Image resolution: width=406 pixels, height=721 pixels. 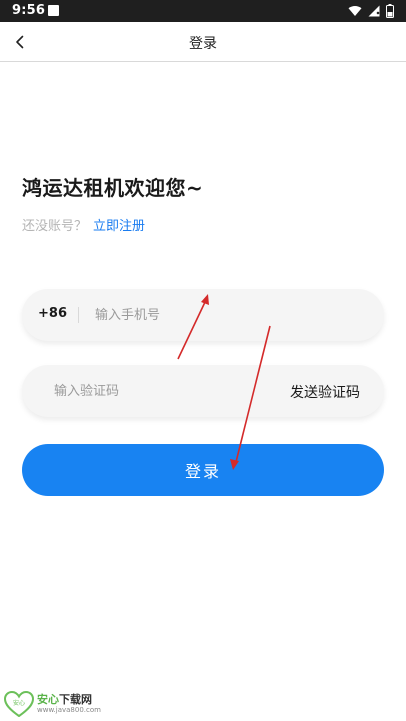 What do you see at coordinates (78, 315) in the screenshot?
I see `field-divider` at bounding box center [78, 315].